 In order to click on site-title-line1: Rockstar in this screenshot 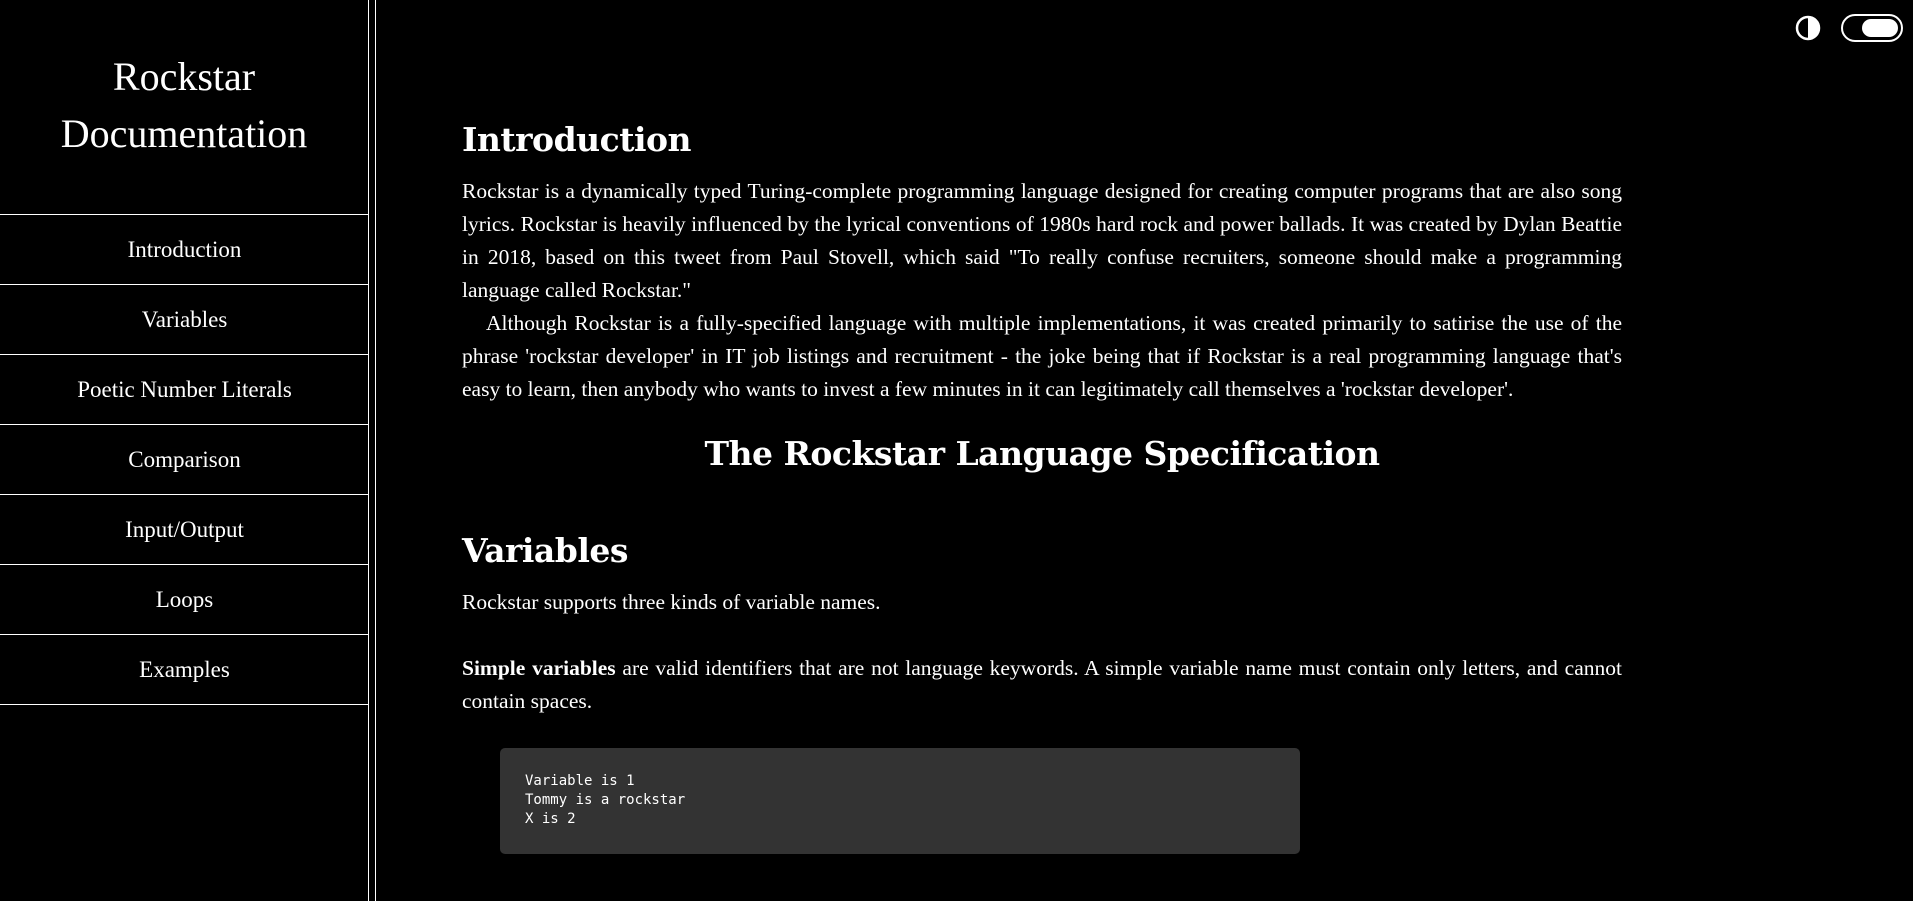, I will do `click(184, 76)`.